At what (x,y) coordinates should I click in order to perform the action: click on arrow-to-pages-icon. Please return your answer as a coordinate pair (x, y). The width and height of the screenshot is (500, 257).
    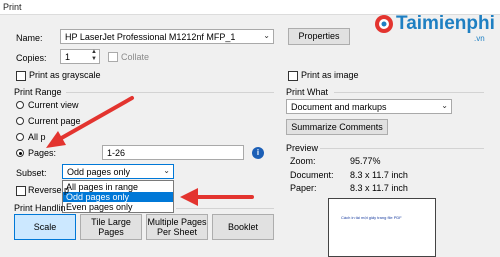
    Looking at the image, I should click on (90, 122).